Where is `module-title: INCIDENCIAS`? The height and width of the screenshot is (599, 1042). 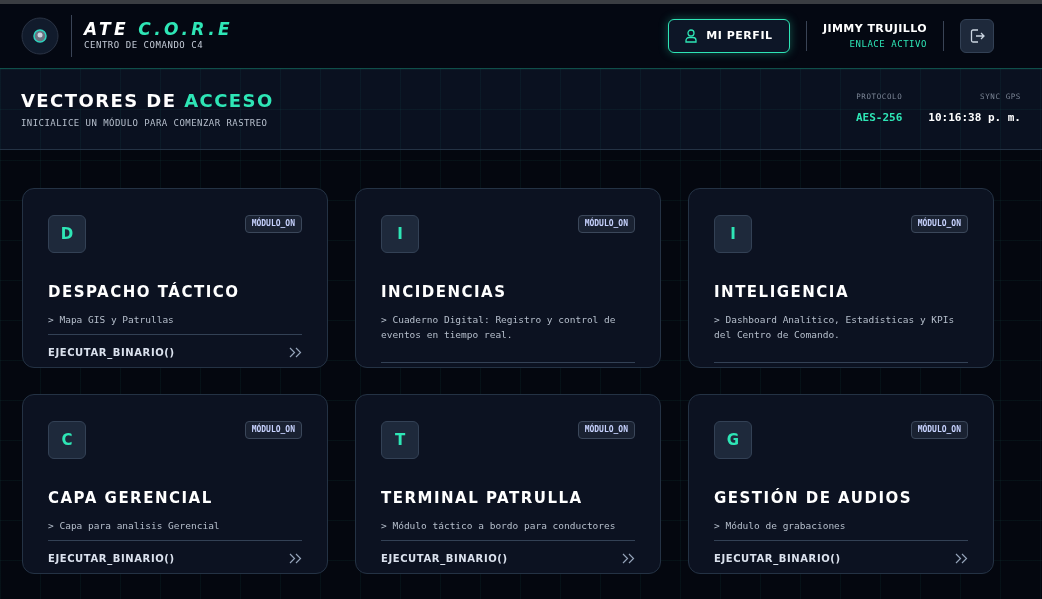
module-title: INCIDENCIAS is located at coordinates (444, 292).